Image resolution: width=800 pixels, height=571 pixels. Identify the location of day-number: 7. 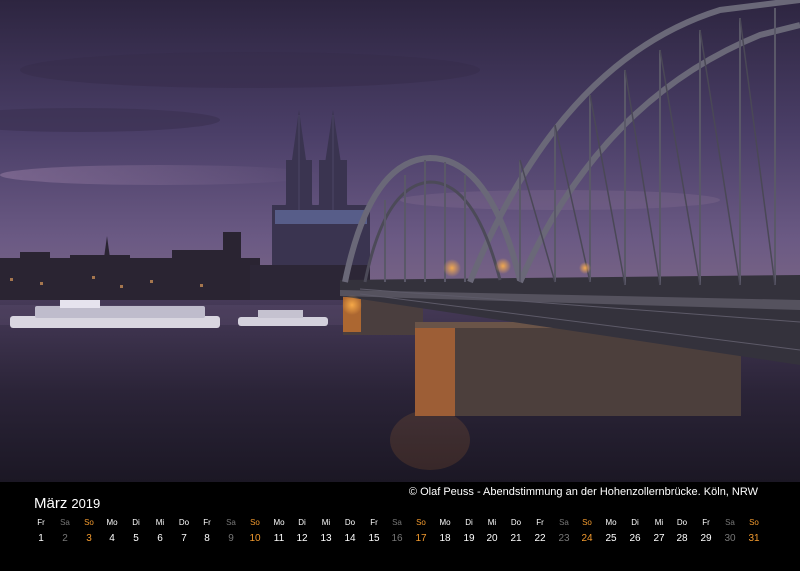
(184, 538).